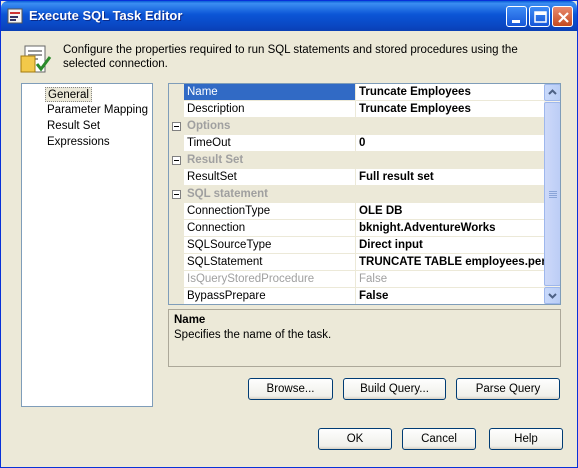 The height and width of the screenshot is (468, 578). What do you see at coordinates (356, 126) in the screenshot?
I see `category-options: Options` at bounding box center [356, 126].